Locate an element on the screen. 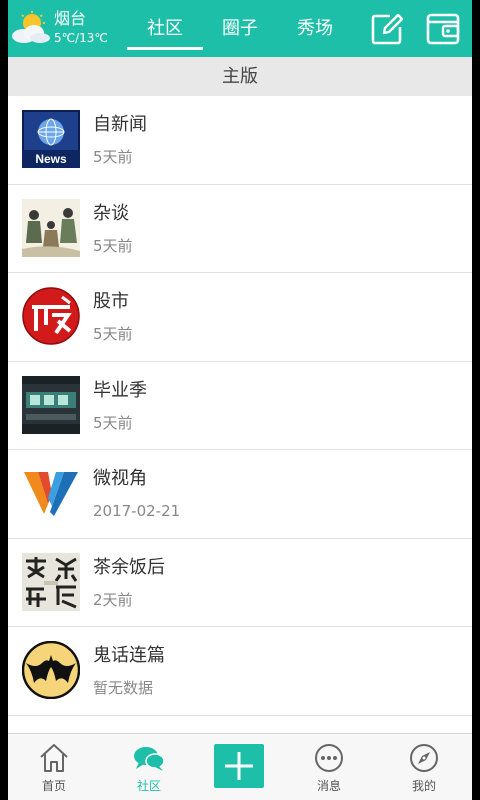  message-icon is located at coordinates (329, 758).